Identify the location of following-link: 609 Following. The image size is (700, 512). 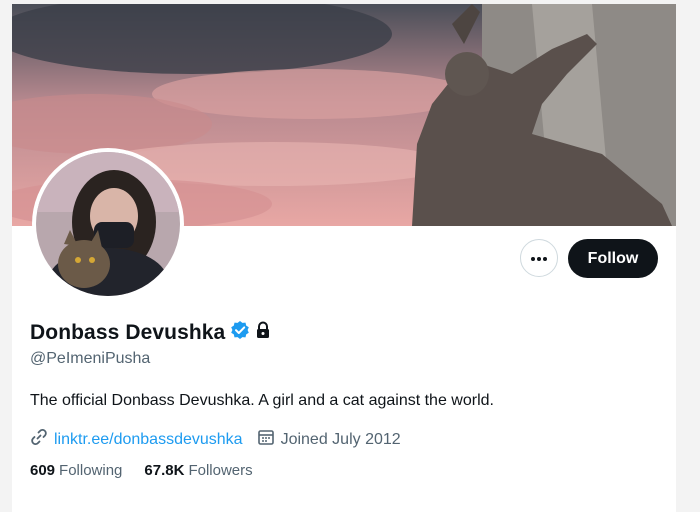
(76, 470).